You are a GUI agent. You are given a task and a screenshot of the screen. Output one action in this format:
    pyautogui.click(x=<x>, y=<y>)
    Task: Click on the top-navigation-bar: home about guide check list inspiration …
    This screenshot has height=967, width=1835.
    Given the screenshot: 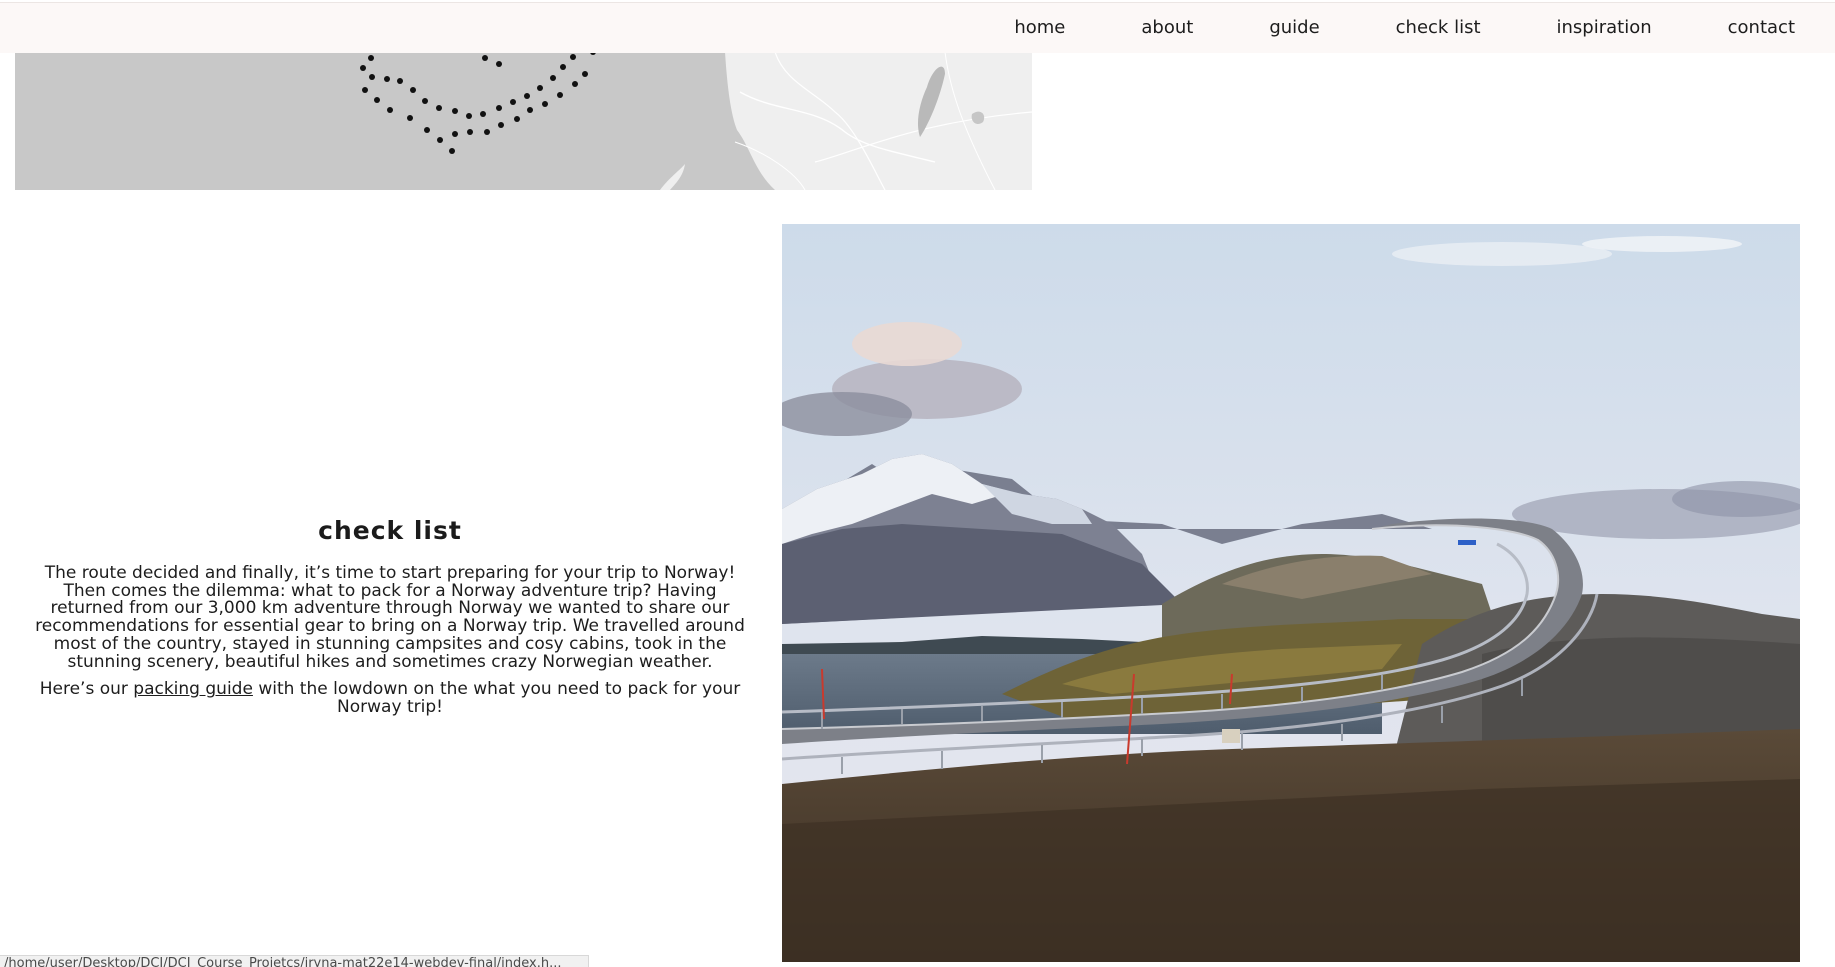 What is the action you would take?
    pyautogui.click(x=917, y=27)
    